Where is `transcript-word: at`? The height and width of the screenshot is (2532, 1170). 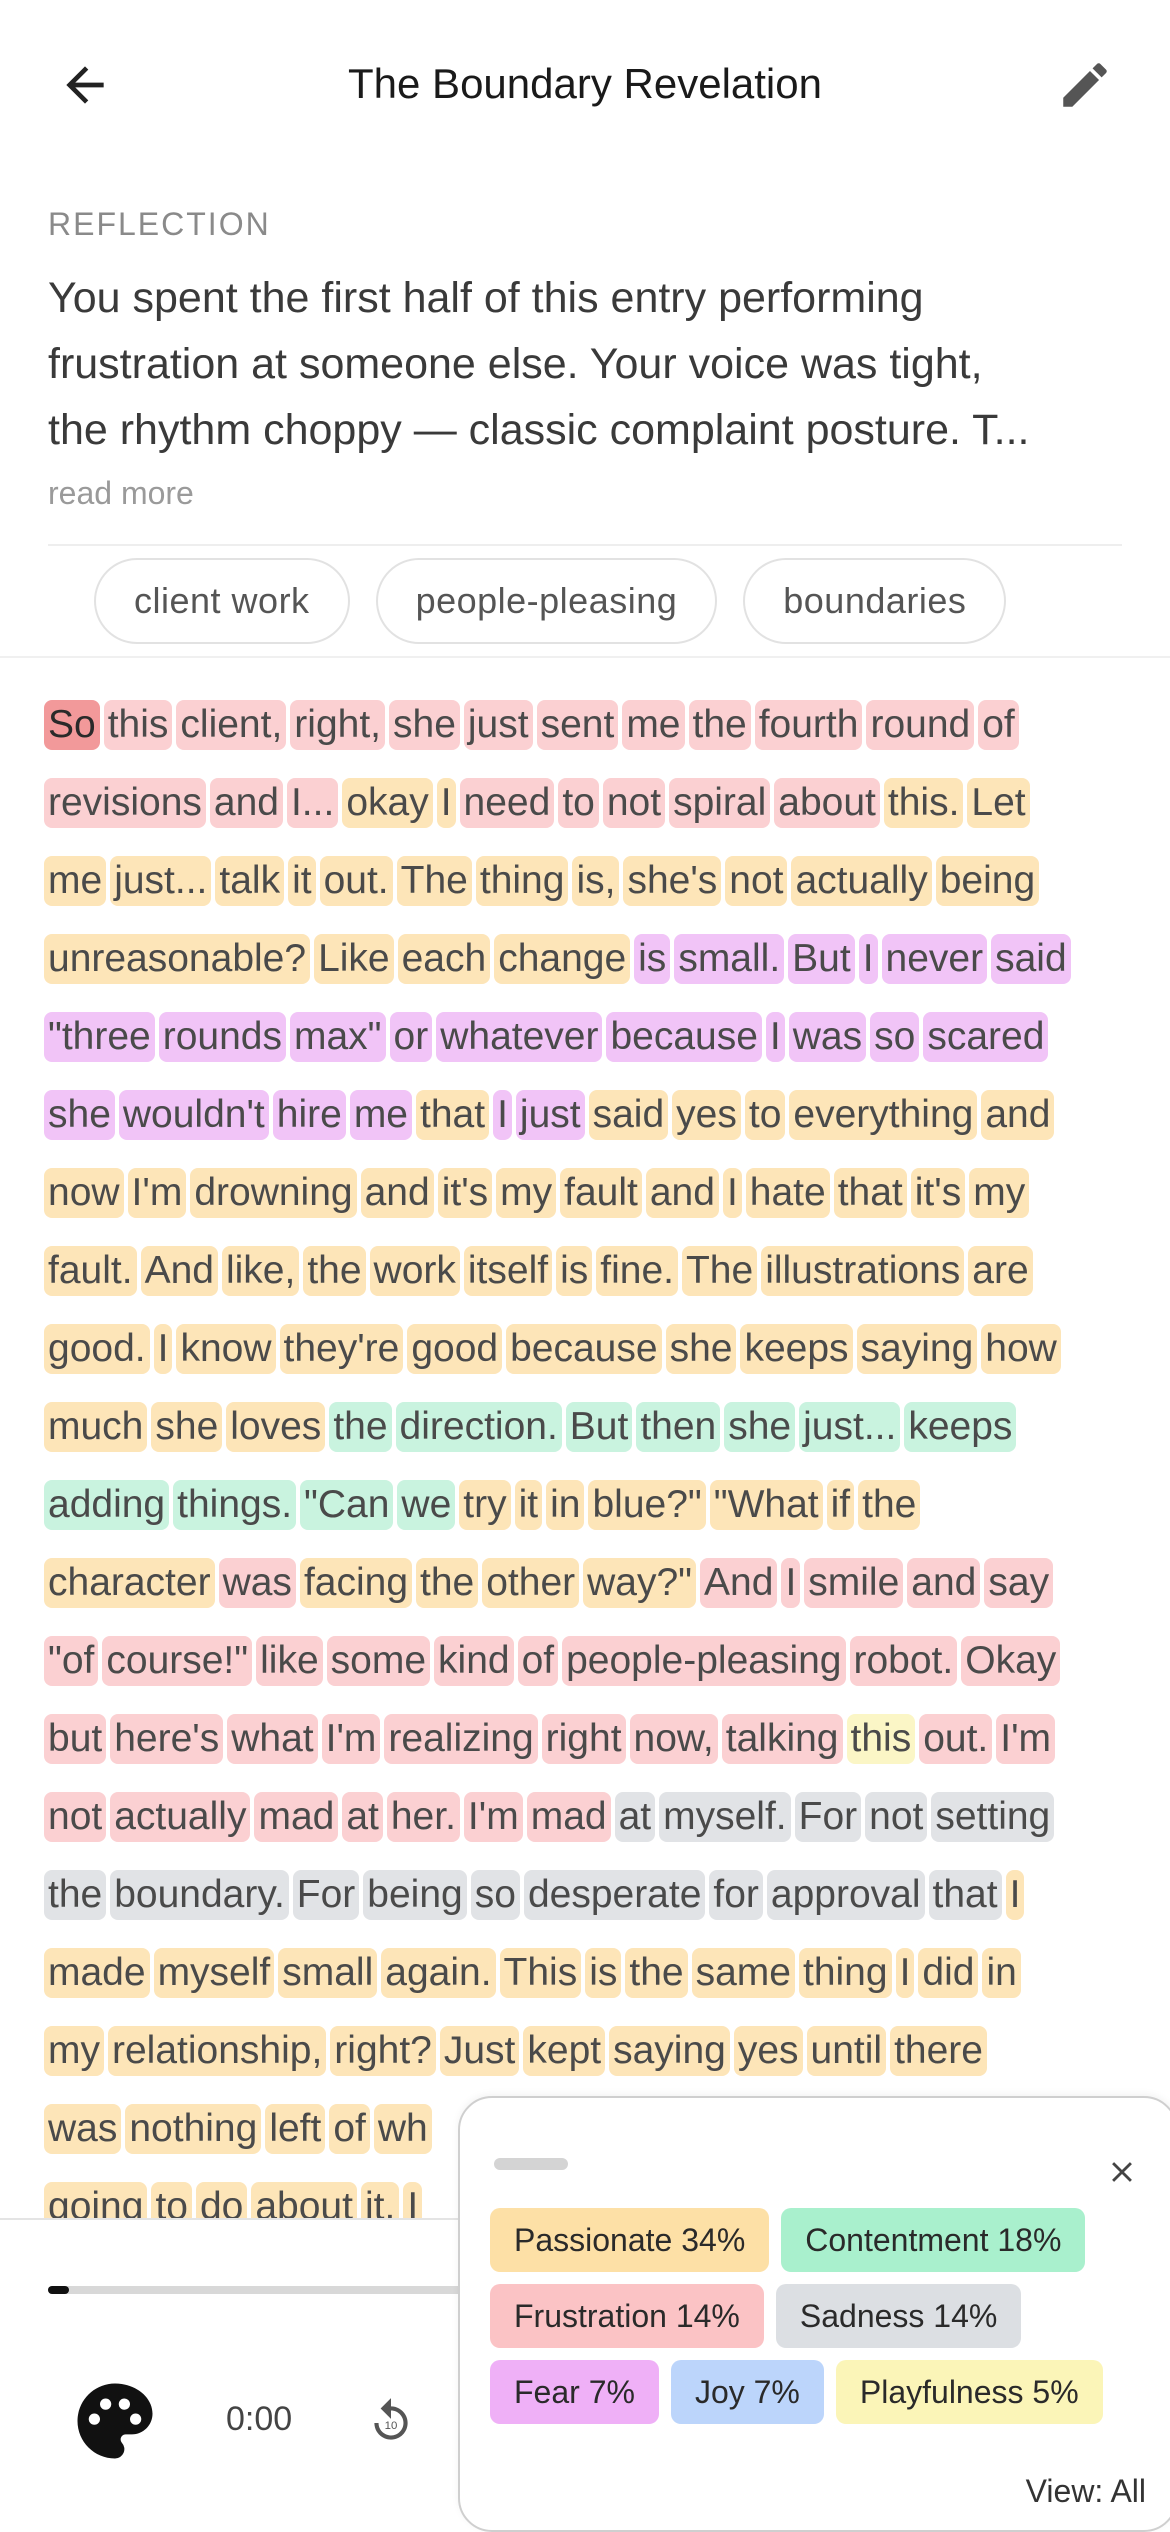 transcript-word: at is located at coordinates (362, 1817).